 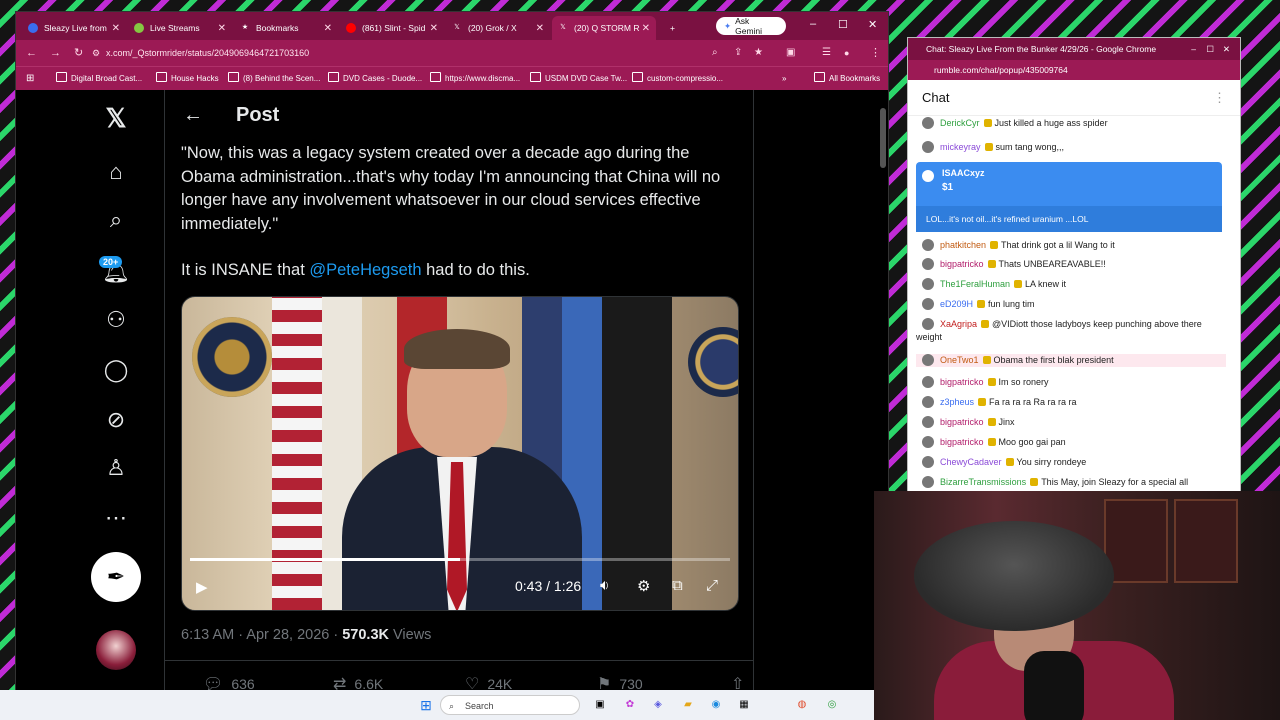 What do you see at coordinates (872, 24) in the screenshot?
I see `close-icon: ✕` at bounding box center [872, 24].